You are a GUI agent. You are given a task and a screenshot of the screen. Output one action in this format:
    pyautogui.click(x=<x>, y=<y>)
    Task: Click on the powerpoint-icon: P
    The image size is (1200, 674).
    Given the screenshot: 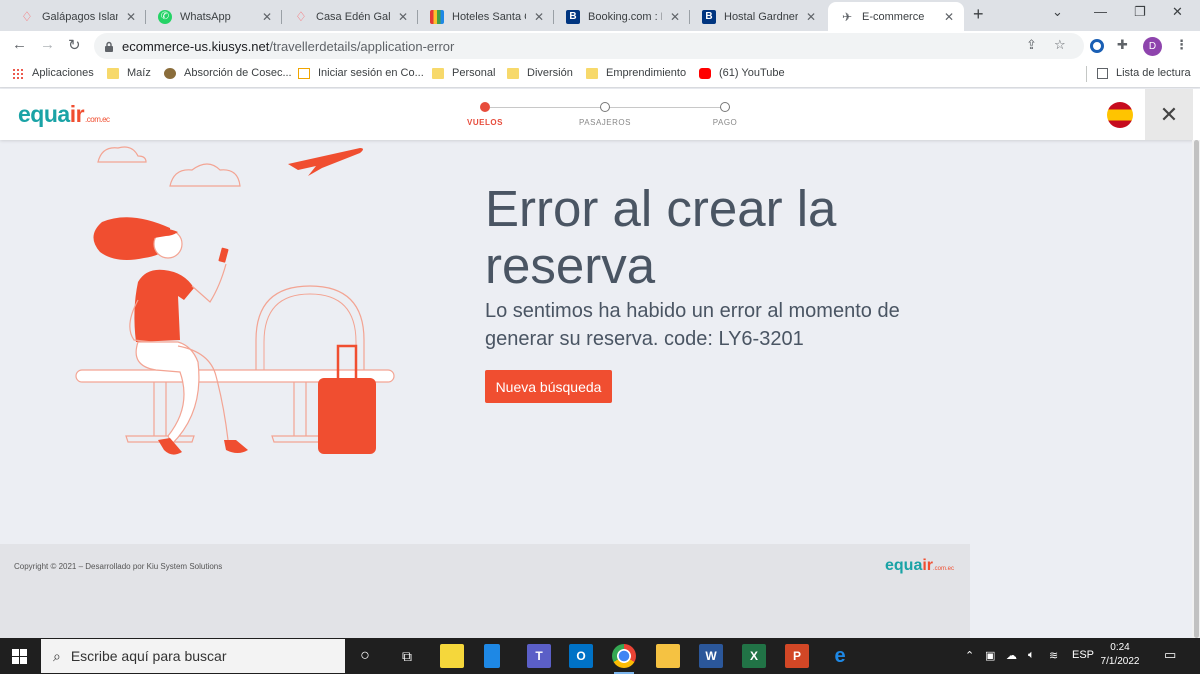 What is the action you would take?
    pyautogui.click(x=797, y=656)
    